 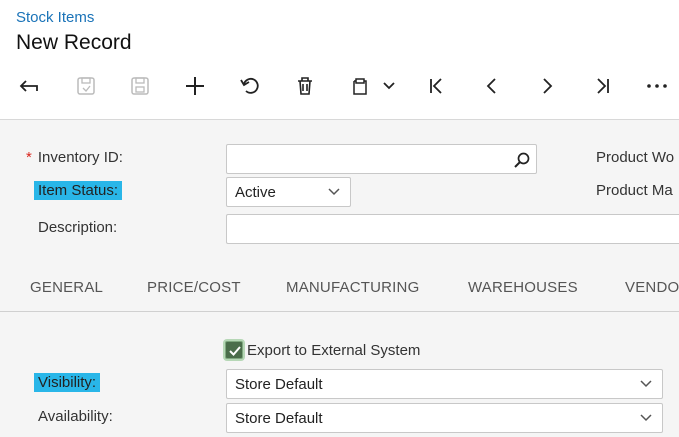 What do you see at coordinates (360, 86) in the screenshot?
I see `copy-paste-icon` at bounding box center [360, 86].